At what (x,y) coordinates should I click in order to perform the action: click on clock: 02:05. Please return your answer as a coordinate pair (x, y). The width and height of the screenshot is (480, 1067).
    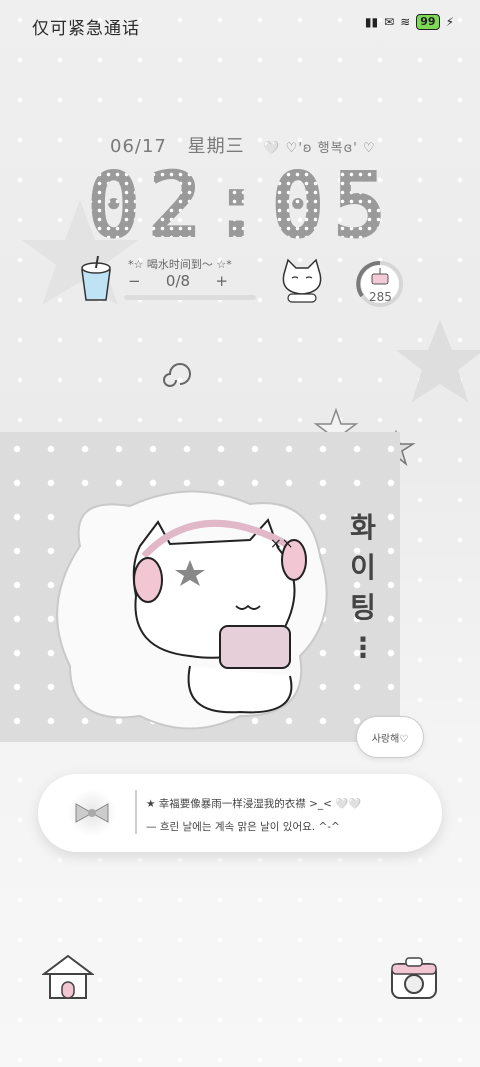
    Looking at the image, I should click on (239, 205).